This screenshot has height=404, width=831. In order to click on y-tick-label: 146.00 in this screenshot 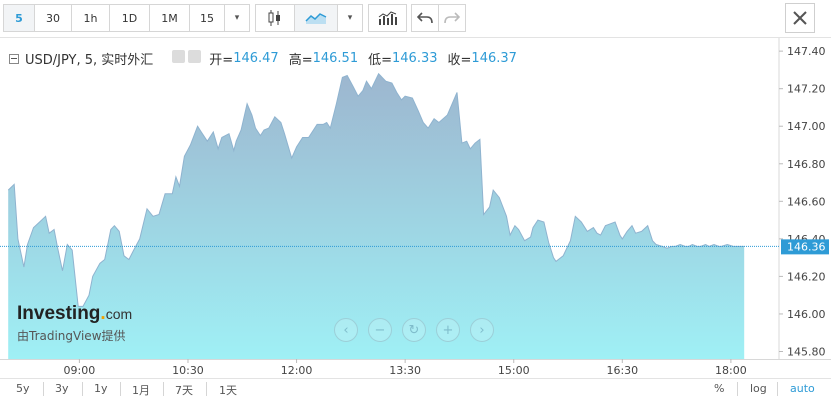, I will do `click(806, 314)`.